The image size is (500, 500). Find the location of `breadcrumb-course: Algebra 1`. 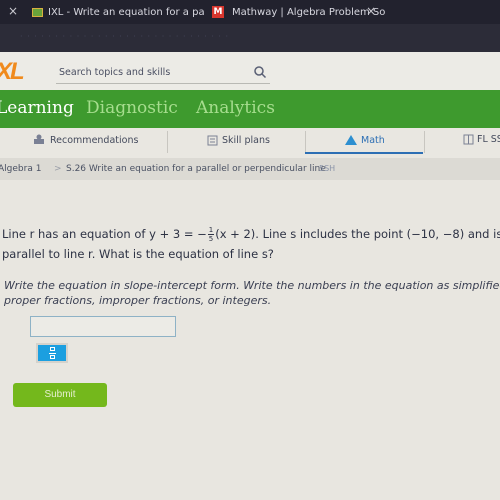

breadcrumb-course: Algebra 1 is located at coordinates (20, 169).